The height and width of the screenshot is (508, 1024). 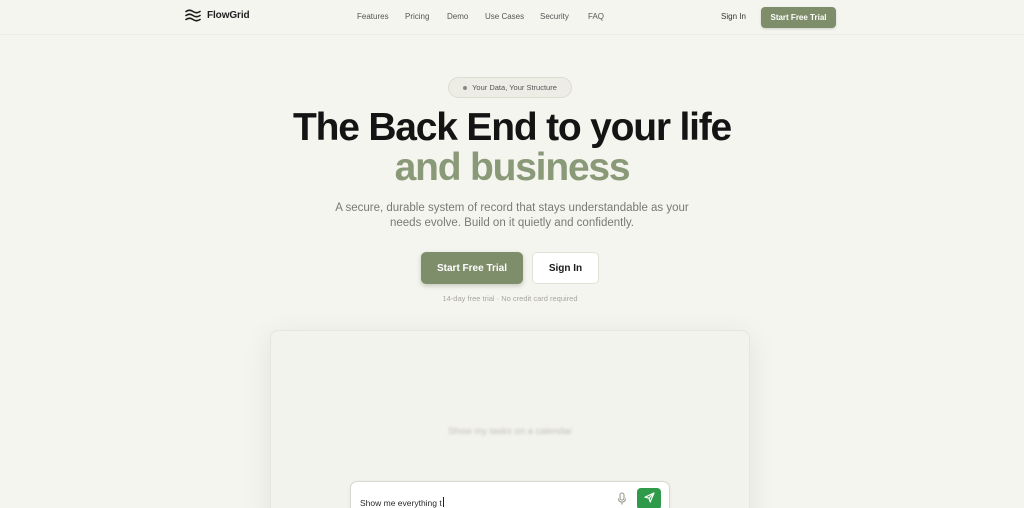 I want to click on nav-link-use-cases: Use Cases, so click(x=504, y=16).